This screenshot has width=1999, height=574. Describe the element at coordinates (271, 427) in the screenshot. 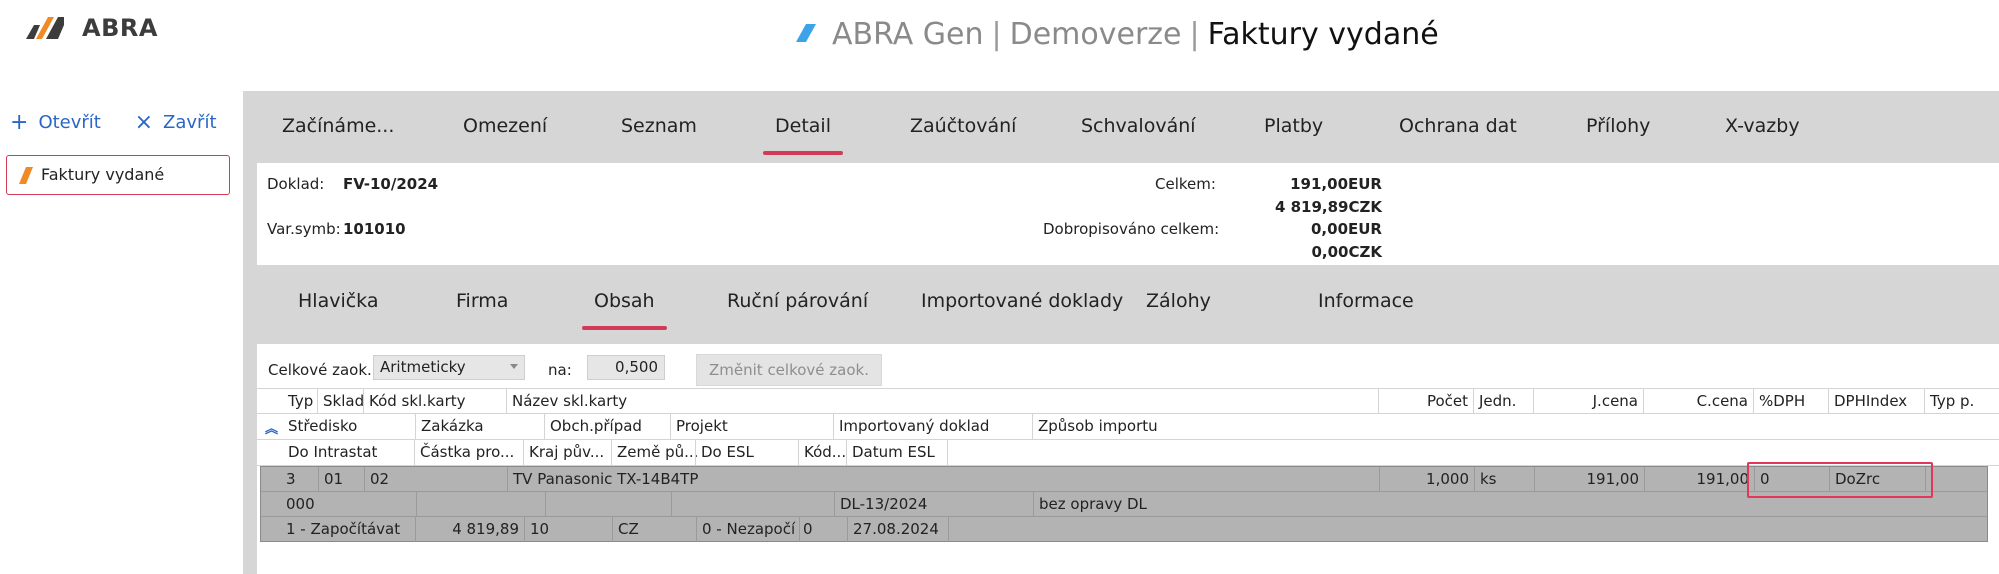

I see `chevron-up-icon: ︽` at that location.